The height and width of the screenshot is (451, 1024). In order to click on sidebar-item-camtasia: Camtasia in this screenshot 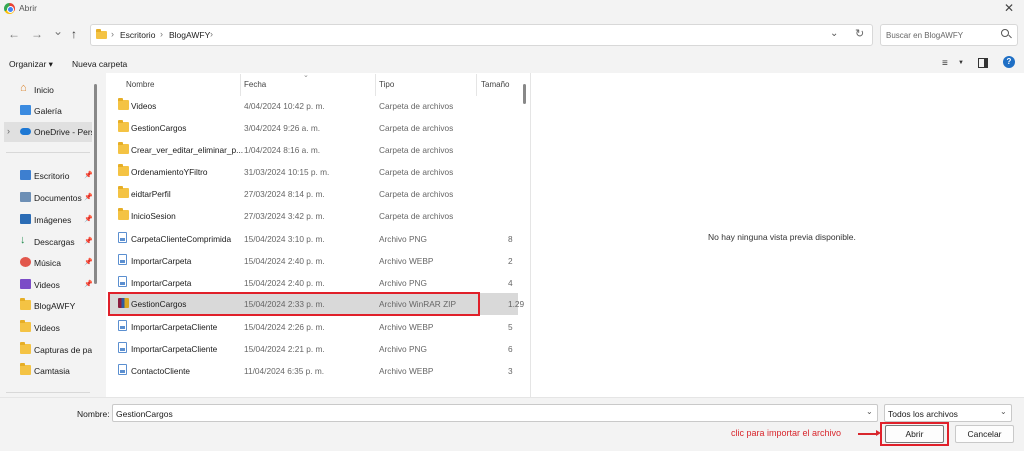, I will do `click(48, 371)`.